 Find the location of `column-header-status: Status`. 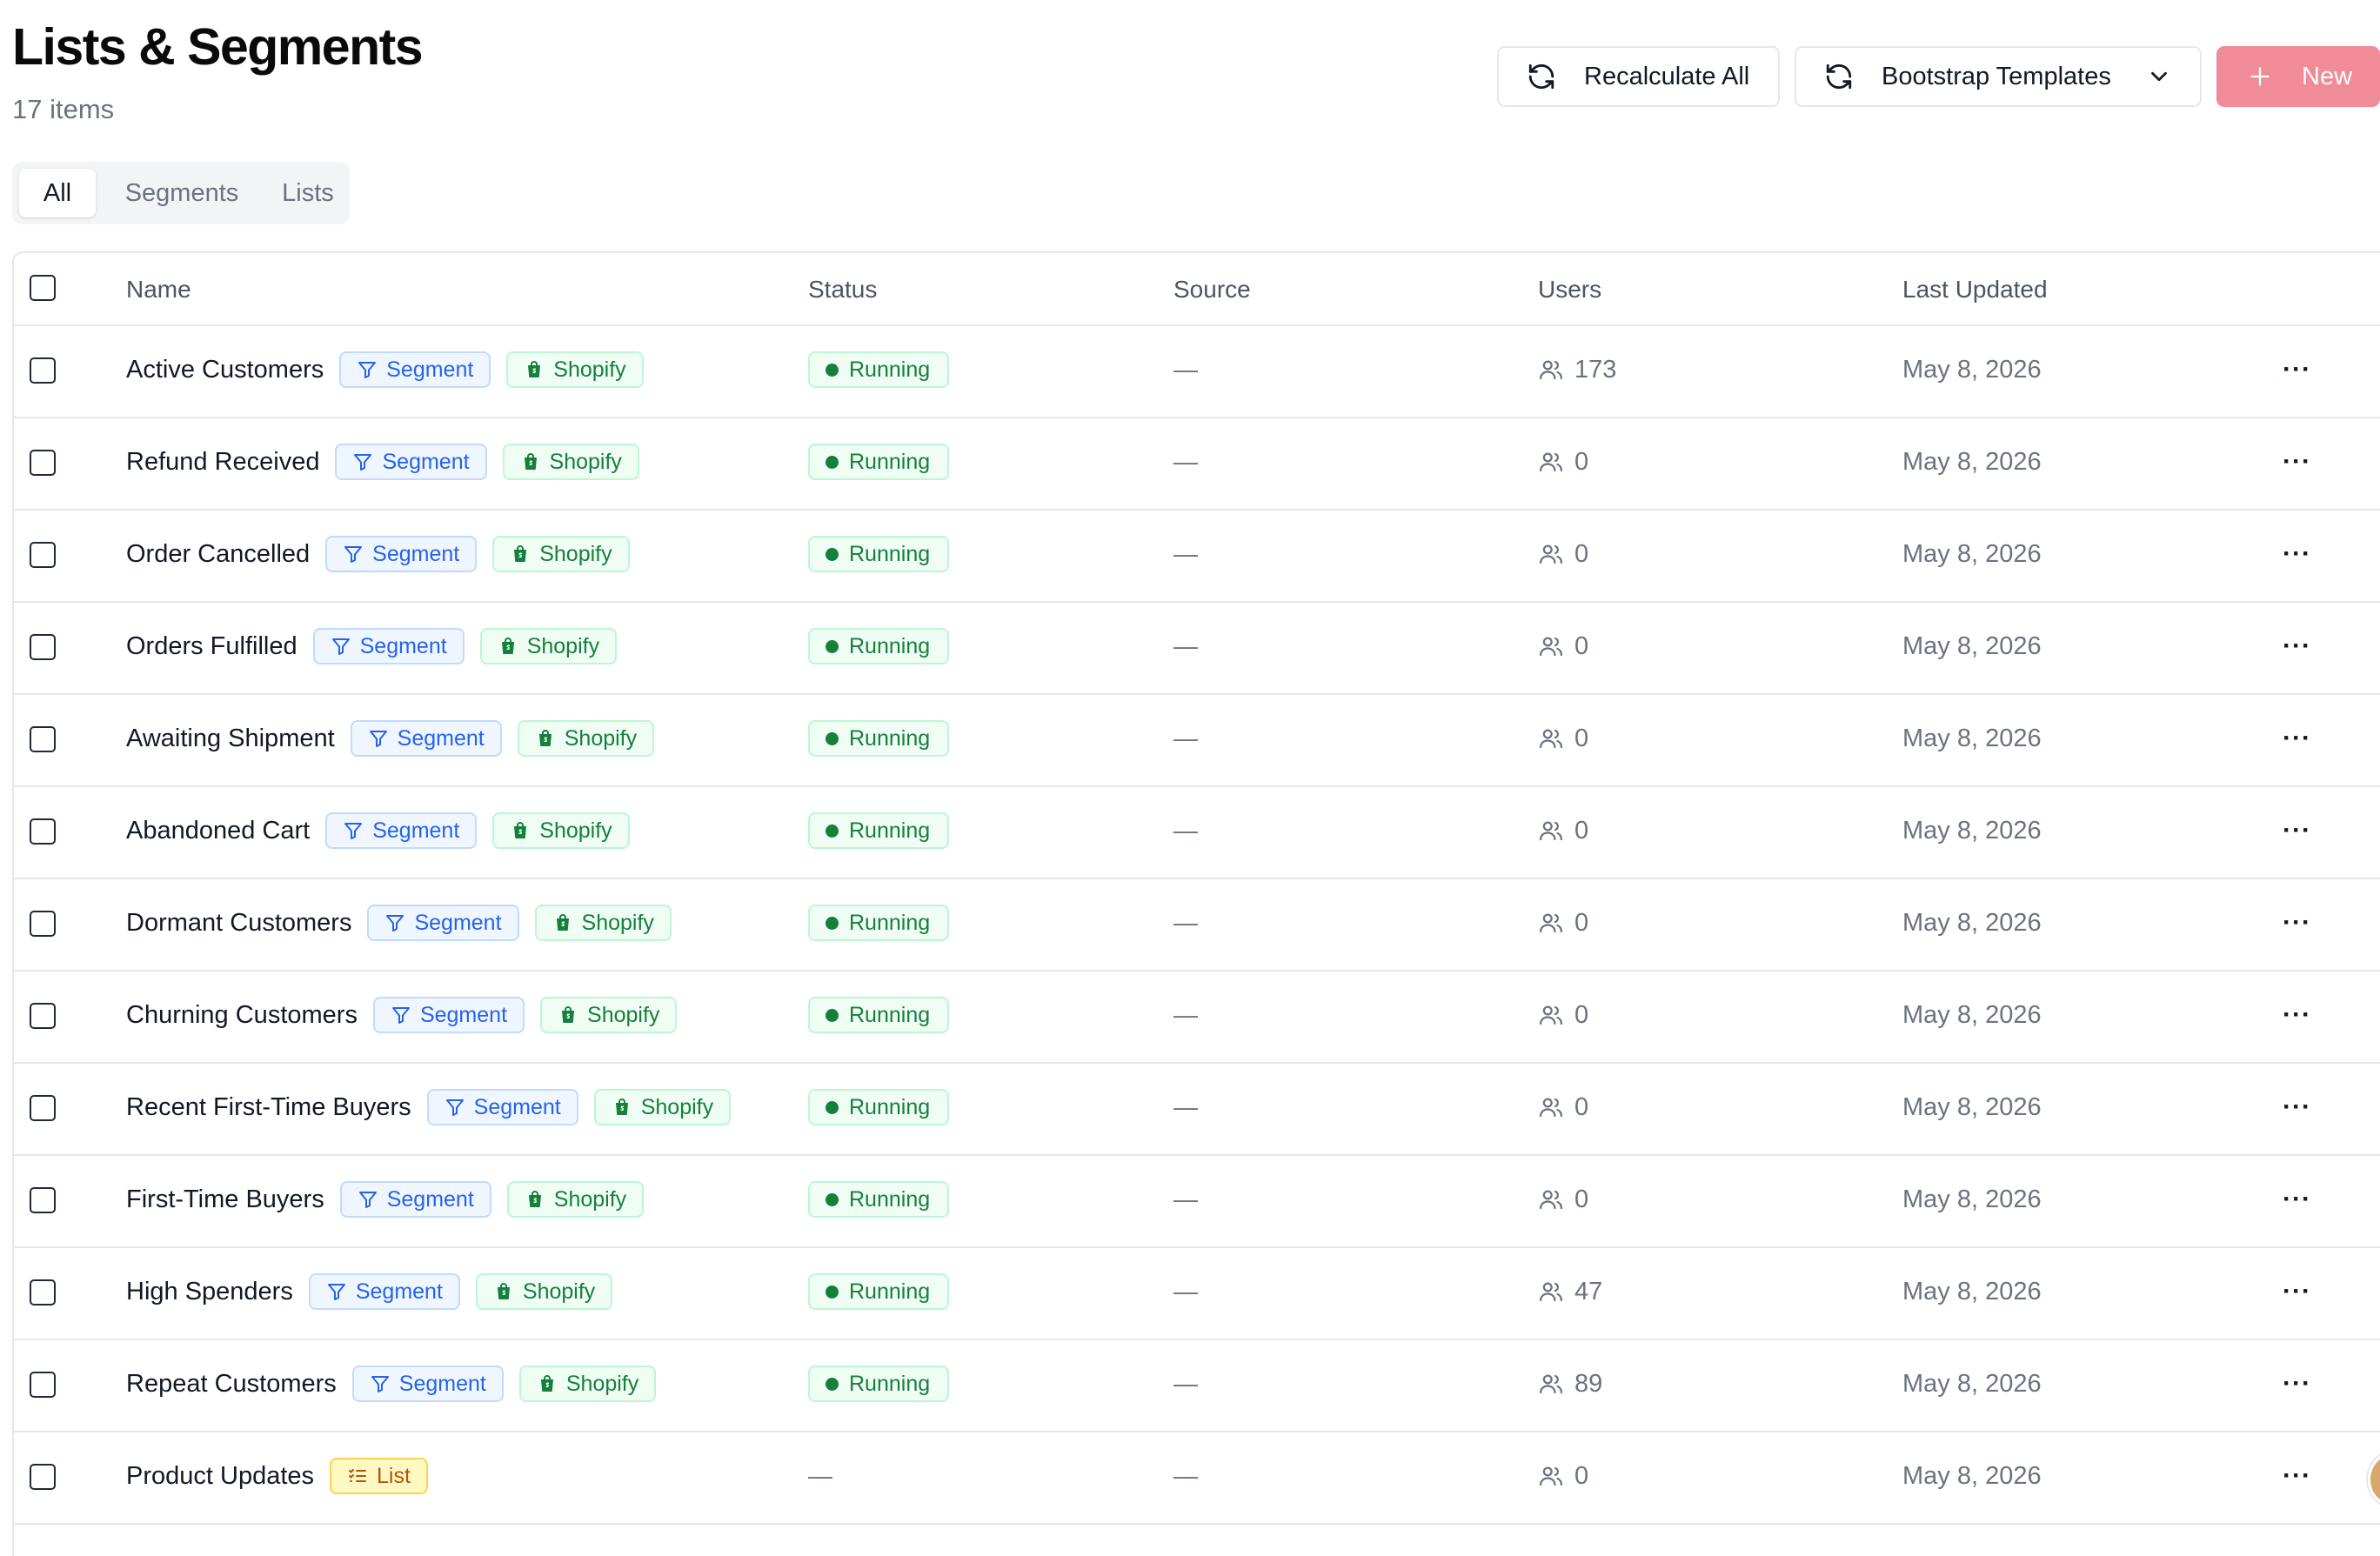

column-header-status: Status is located at coordinates (842, 290).